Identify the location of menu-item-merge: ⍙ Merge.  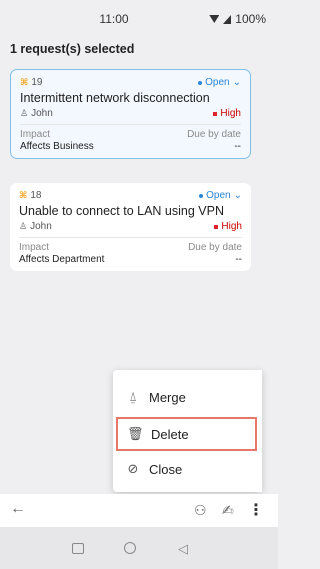
(187, 397).